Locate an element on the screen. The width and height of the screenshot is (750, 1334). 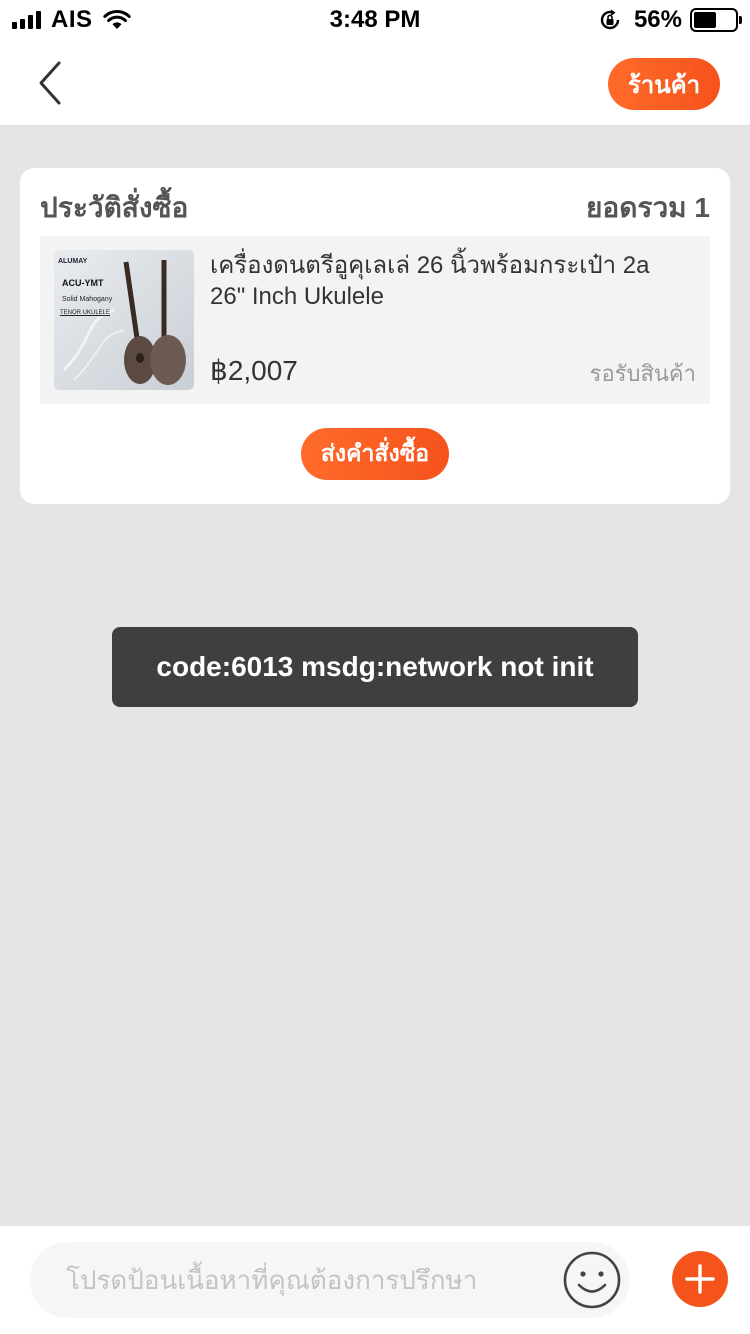
product-material-text: Solid Mahogany is located at coordinates (87, 299).